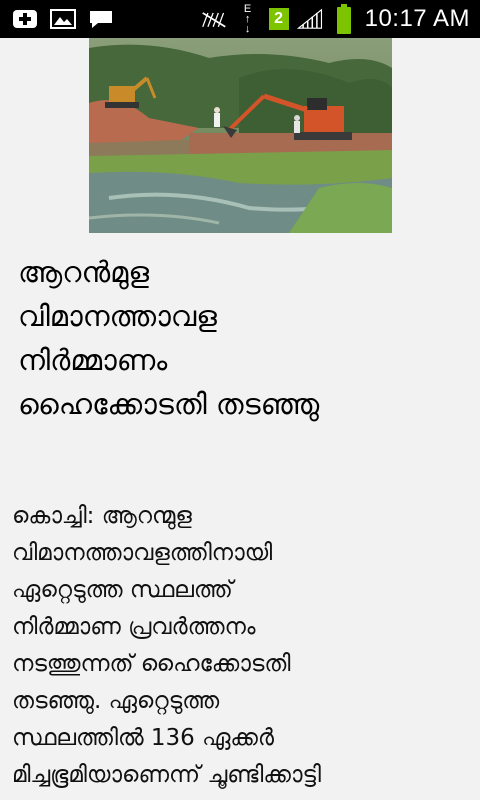  Describe the element at coordinates (116, 701) in the screenshot. I see `body-line: തടഞ്ഞു. ഏറ്റെടുത്ത` at that location.